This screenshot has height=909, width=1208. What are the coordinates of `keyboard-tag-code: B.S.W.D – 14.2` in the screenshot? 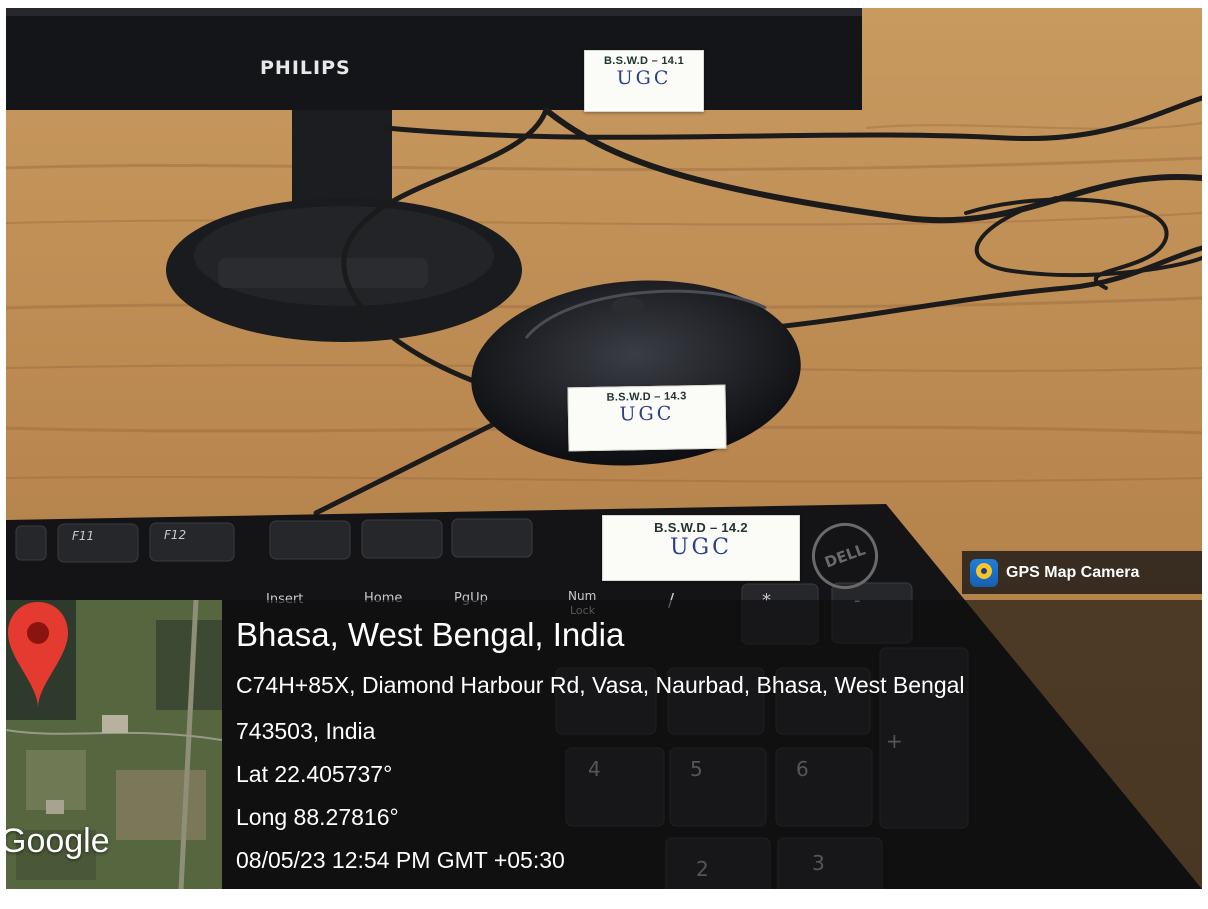 It's located at (701, 527).